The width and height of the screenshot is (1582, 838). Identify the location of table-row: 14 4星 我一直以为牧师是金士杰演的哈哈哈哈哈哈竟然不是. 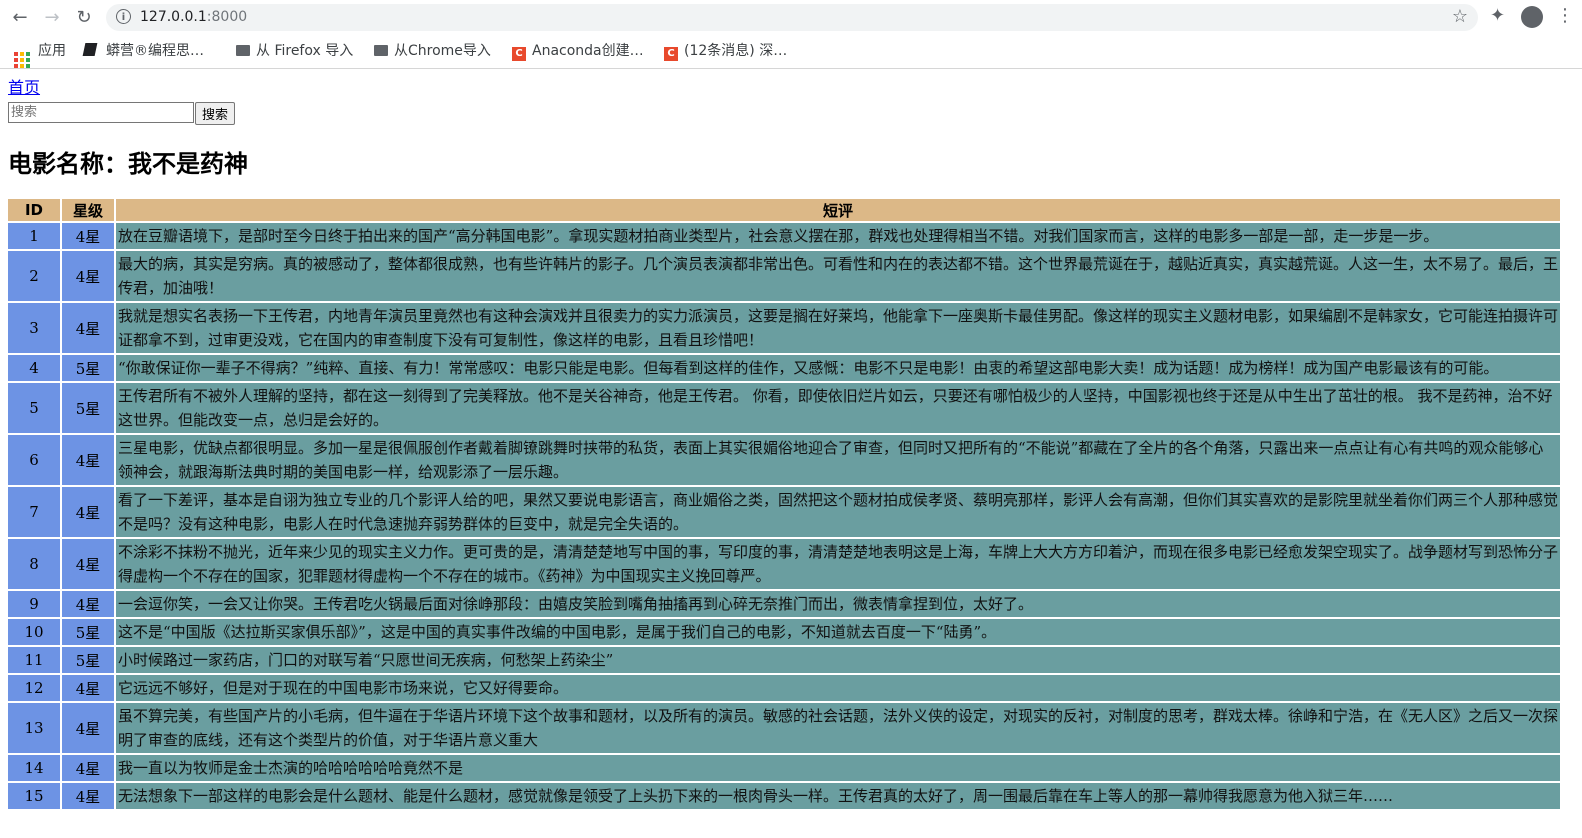
(784, 768).